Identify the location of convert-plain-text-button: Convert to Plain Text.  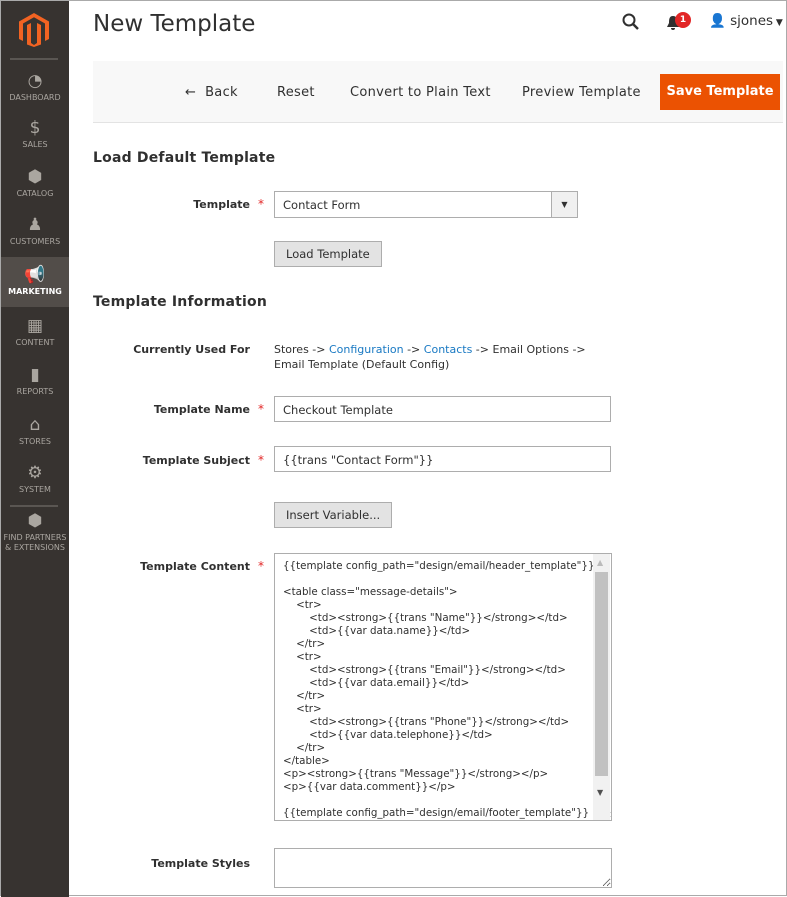
(420, 92).